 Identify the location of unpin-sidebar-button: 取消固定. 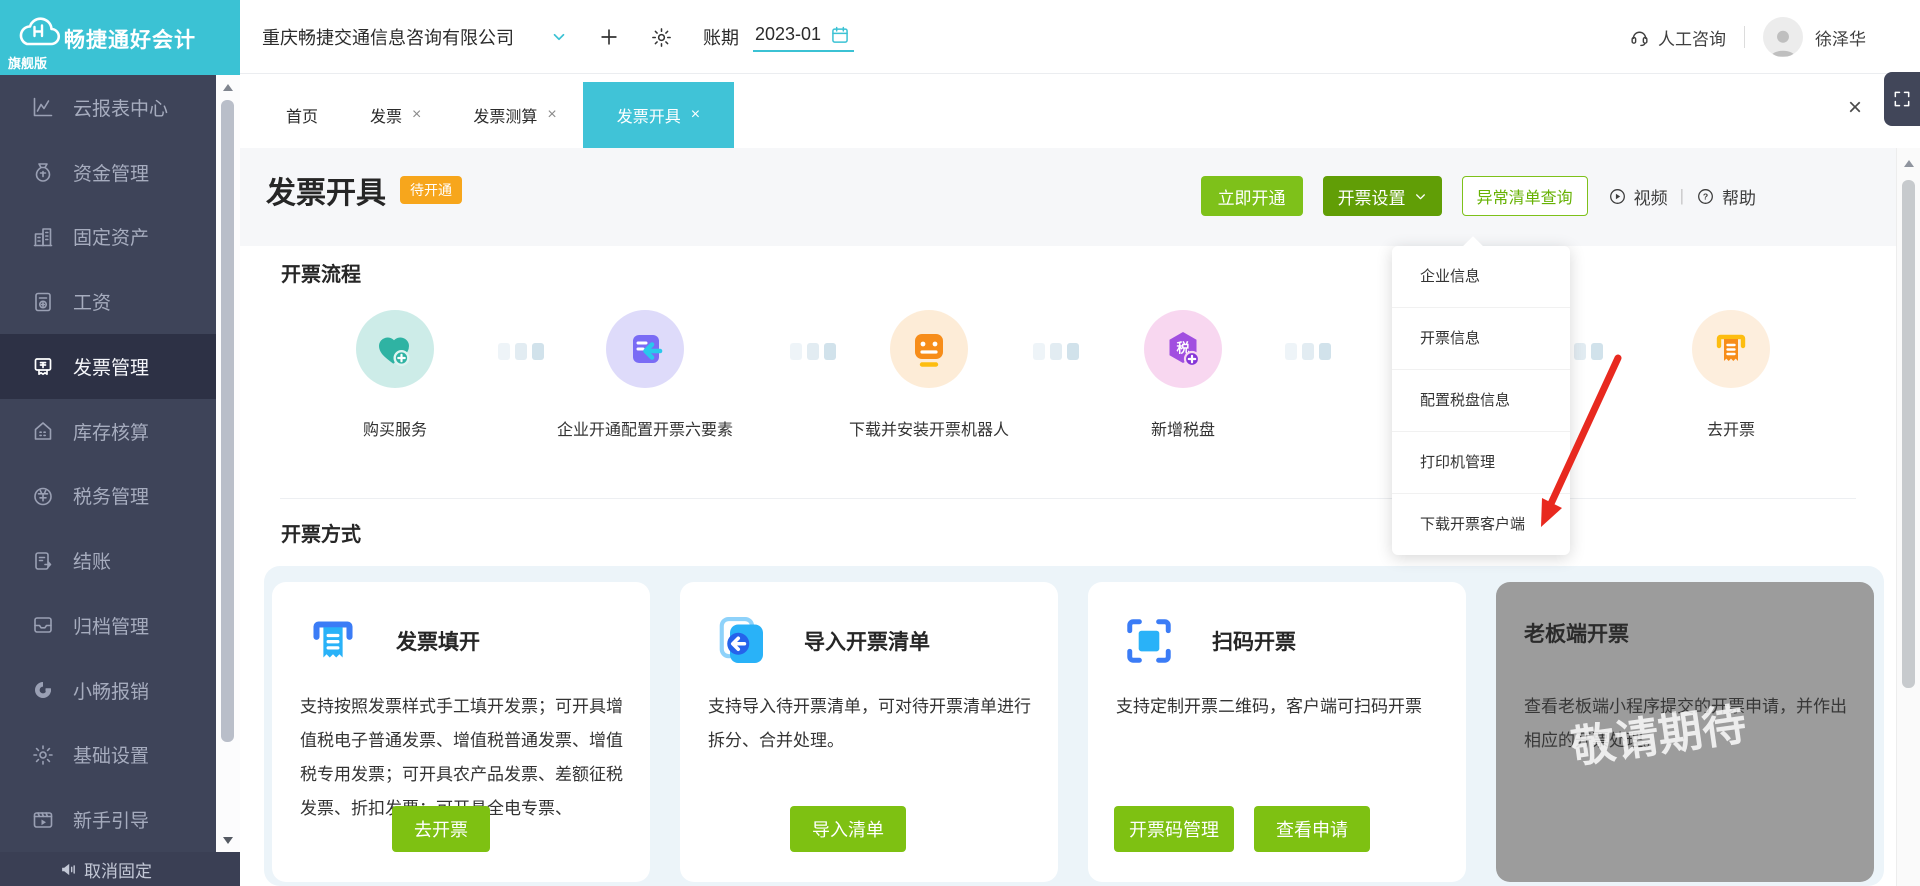
(120, 869).